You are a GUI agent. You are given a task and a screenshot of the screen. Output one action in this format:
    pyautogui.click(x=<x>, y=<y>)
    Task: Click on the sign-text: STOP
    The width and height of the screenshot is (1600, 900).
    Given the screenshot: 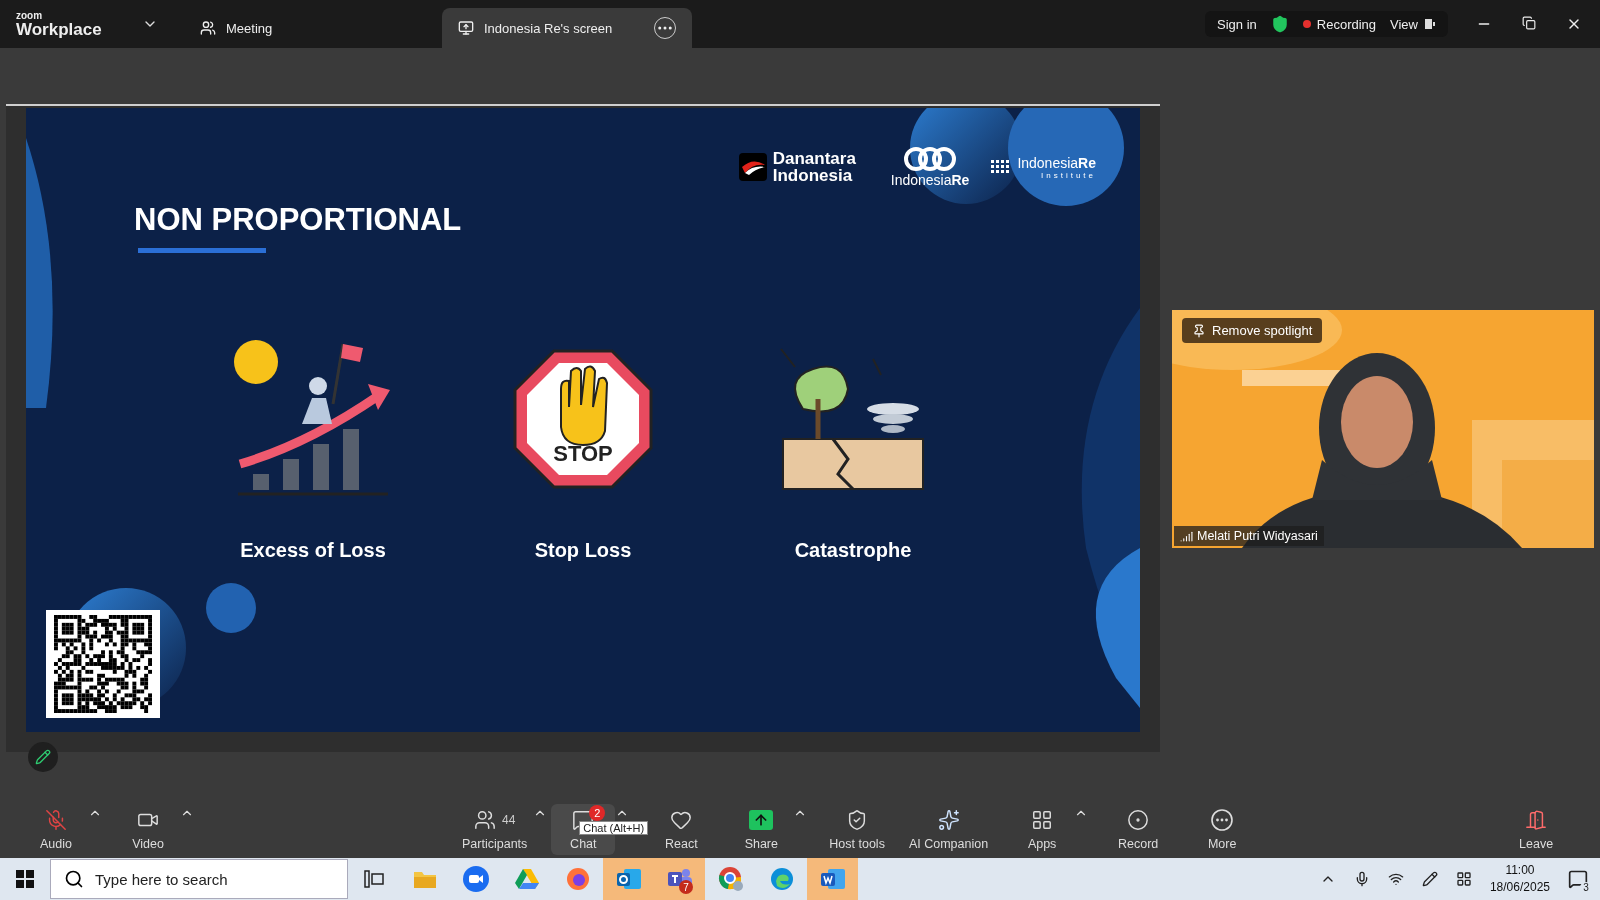 What is the action you would take?
    pyautogui.click(x=583, y=454)
    